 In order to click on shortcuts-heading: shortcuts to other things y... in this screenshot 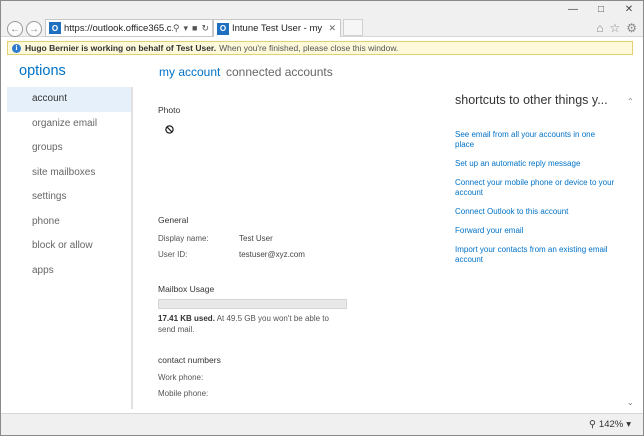, I will do `click(531, 100)`.